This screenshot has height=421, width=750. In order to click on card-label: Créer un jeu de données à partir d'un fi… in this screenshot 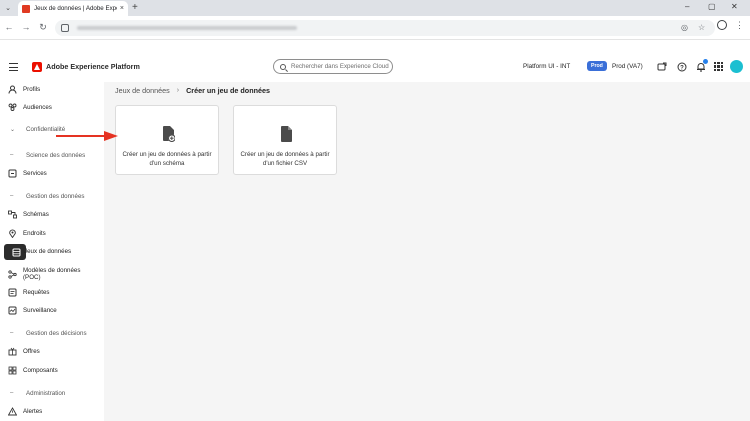, I will do `click(285, 159)`.